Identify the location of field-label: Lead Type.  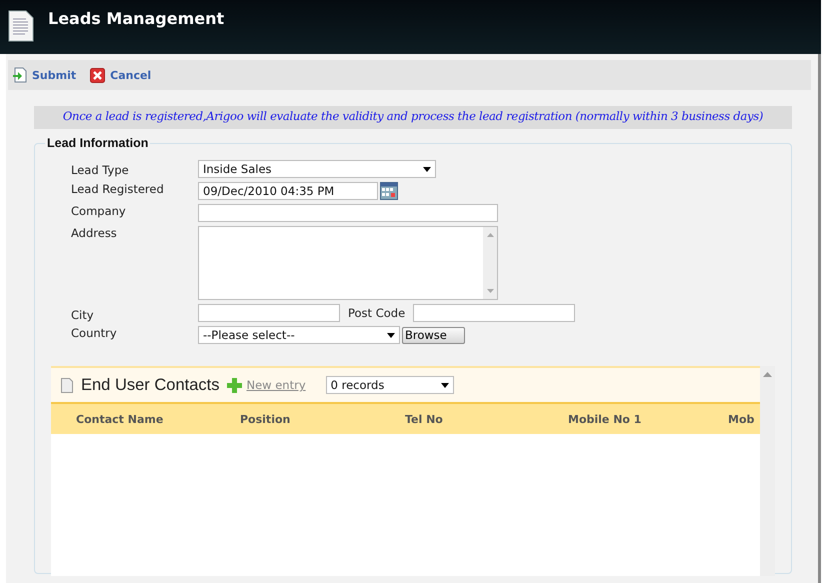
(100, 170).